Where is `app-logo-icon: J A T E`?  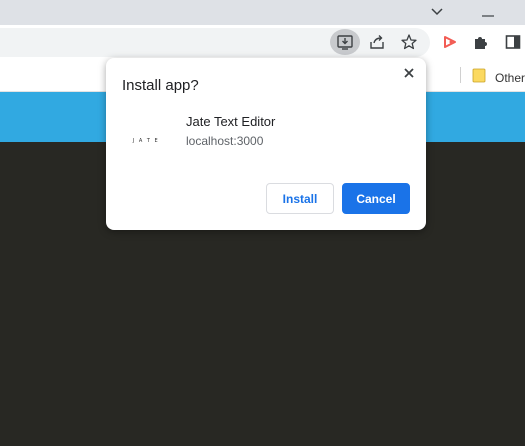
app-logo-icon: J A T E is located at coordinates (146, 141).